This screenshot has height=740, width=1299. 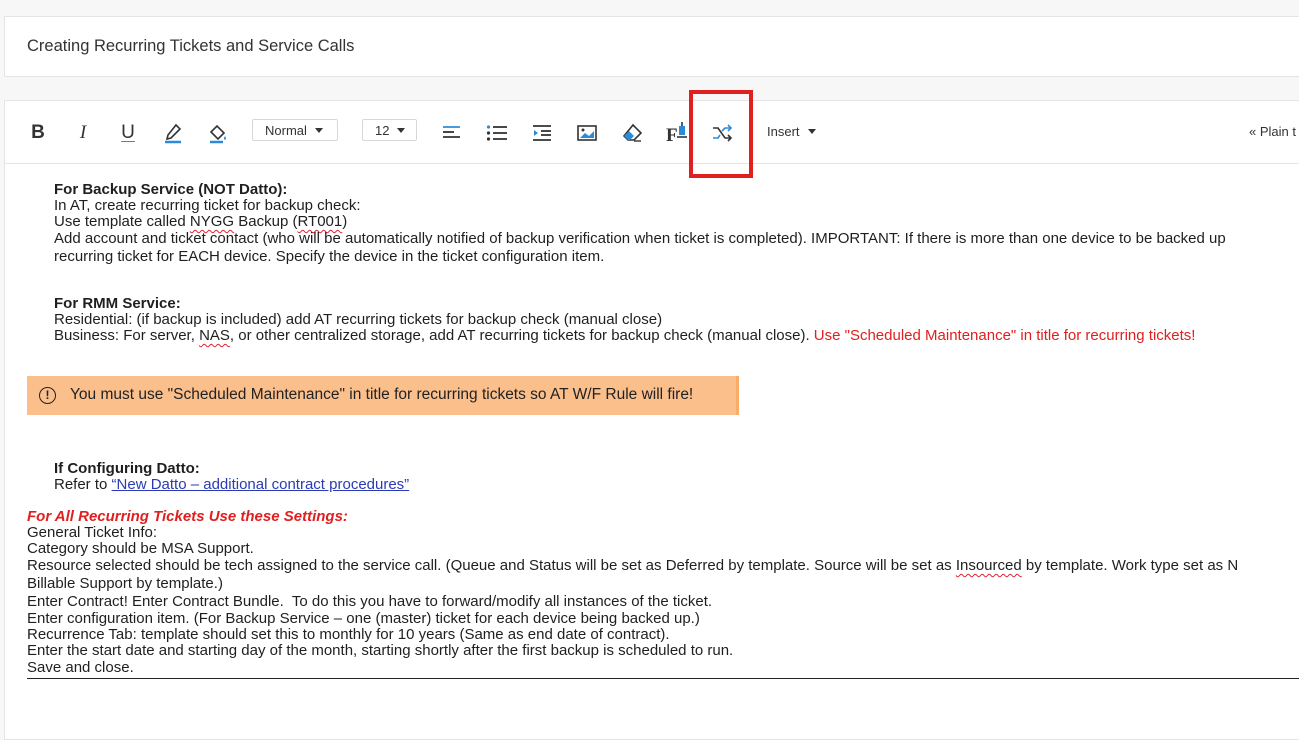 What do you see at coordinates (652, 134) in the screenshot?
I see `editor-toolbar: B I U Normal 12 F Insert « Plain t` at bounding box center [652, 134].